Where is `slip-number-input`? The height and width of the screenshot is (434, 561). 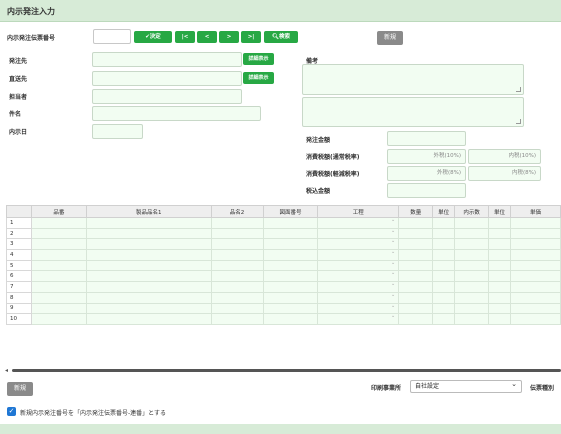 slip-number-input is located at coordinates (112, 36).